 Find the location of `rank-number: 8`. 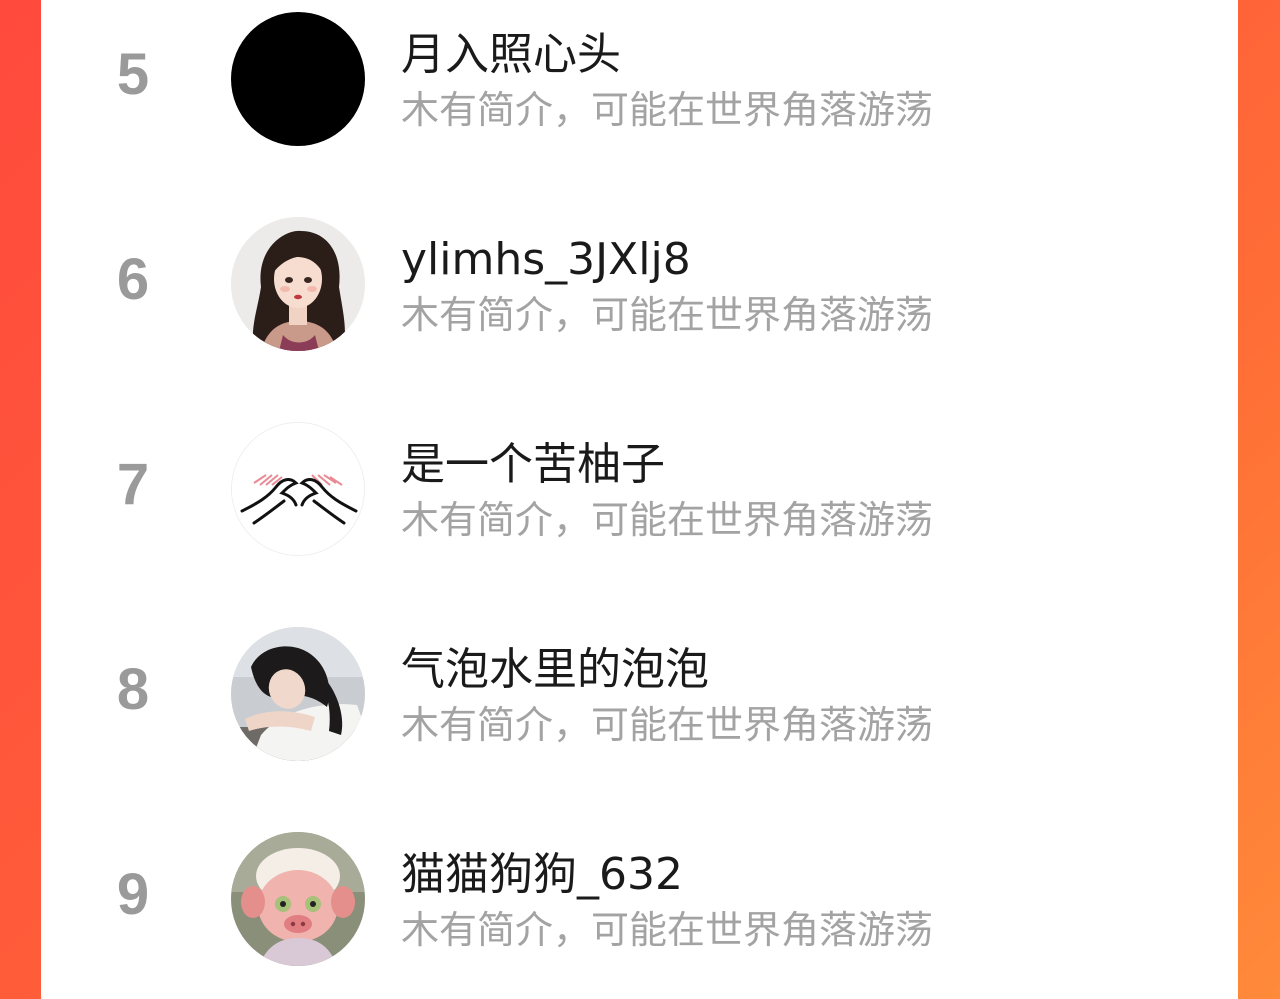

rank-number: 8 is located at coordinates (133, 689).